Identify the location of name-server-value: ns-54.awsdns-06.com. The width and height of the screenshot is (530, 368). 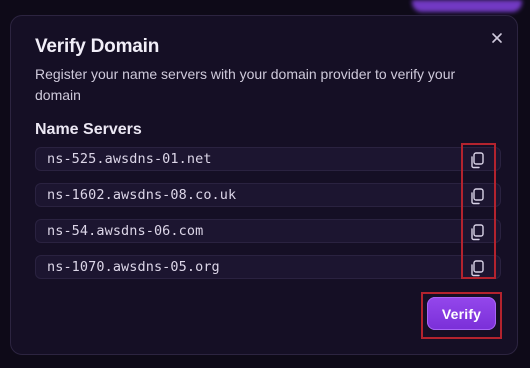
(125, 231).